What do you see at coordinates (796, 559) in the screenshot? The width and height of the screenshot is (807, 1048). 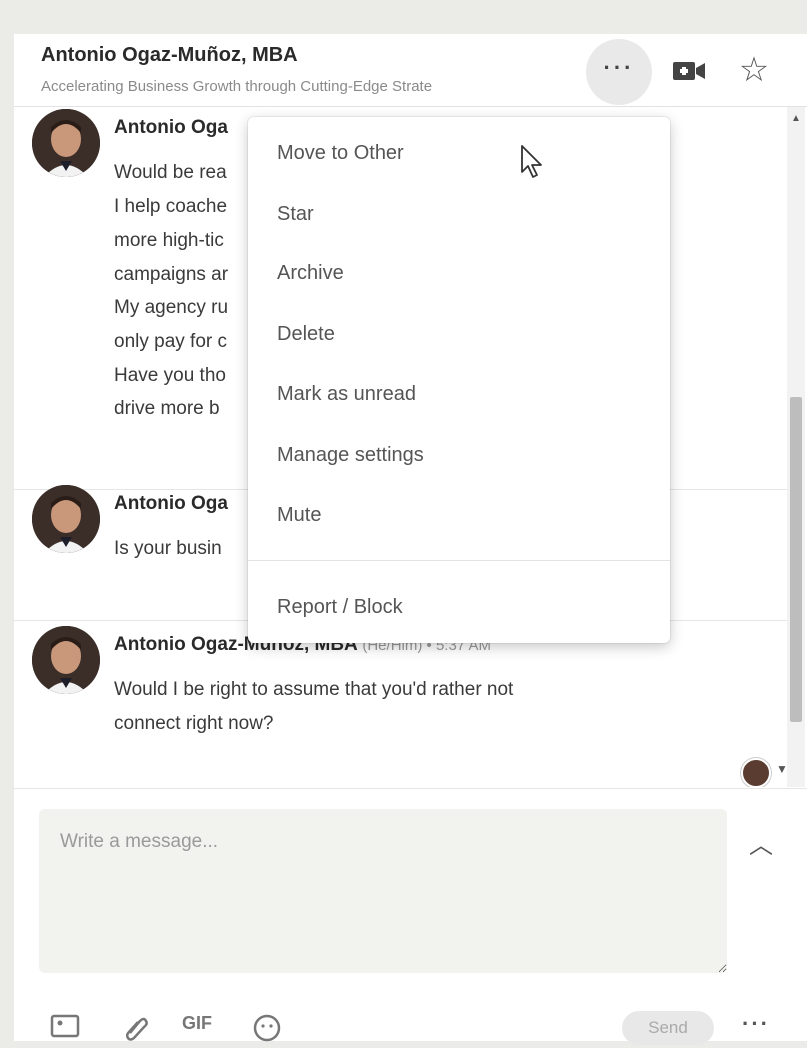 I see `scrollbar-thumb` at bounding box center [796, 559].